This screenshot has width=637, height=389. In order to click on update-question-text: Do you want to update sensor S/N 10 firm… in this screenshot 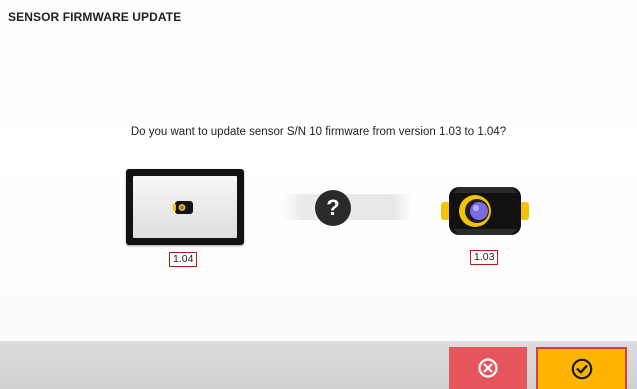, I will do `click(318, 132)`.